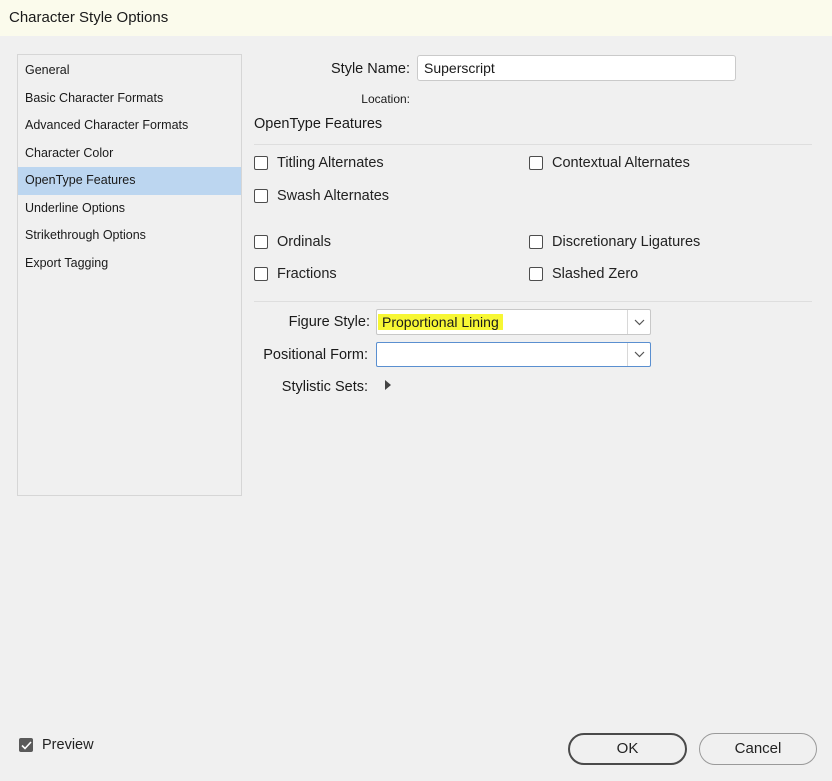 The image size is (832, 781). What do you see at coordinates (536, 163) in the screenshot?
I see `contextual-alternates-checkbox` at bounding box center [536, 163].